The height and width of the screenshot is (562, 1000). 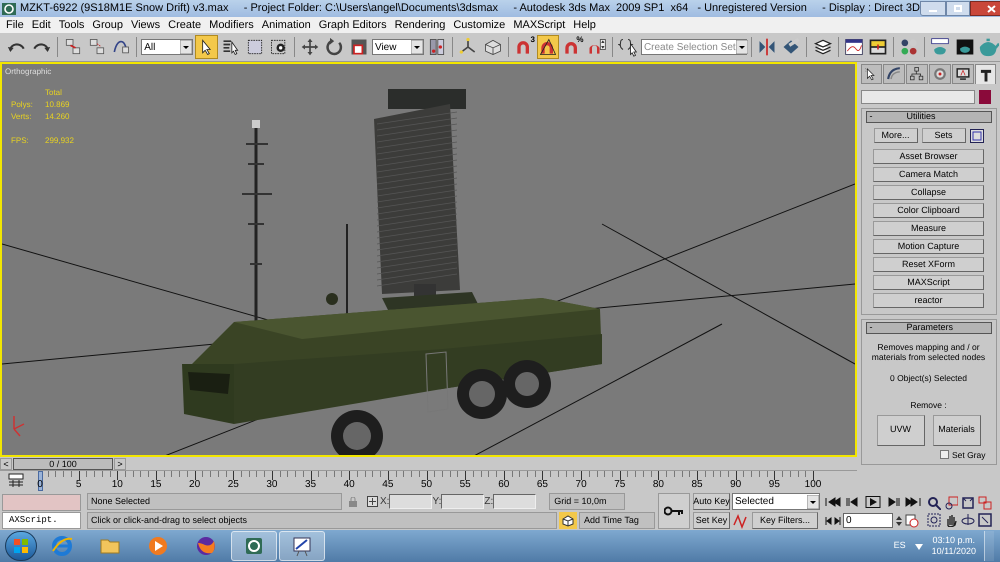 I want to click on snap-type-label: 3, so click(x=532, y=39).